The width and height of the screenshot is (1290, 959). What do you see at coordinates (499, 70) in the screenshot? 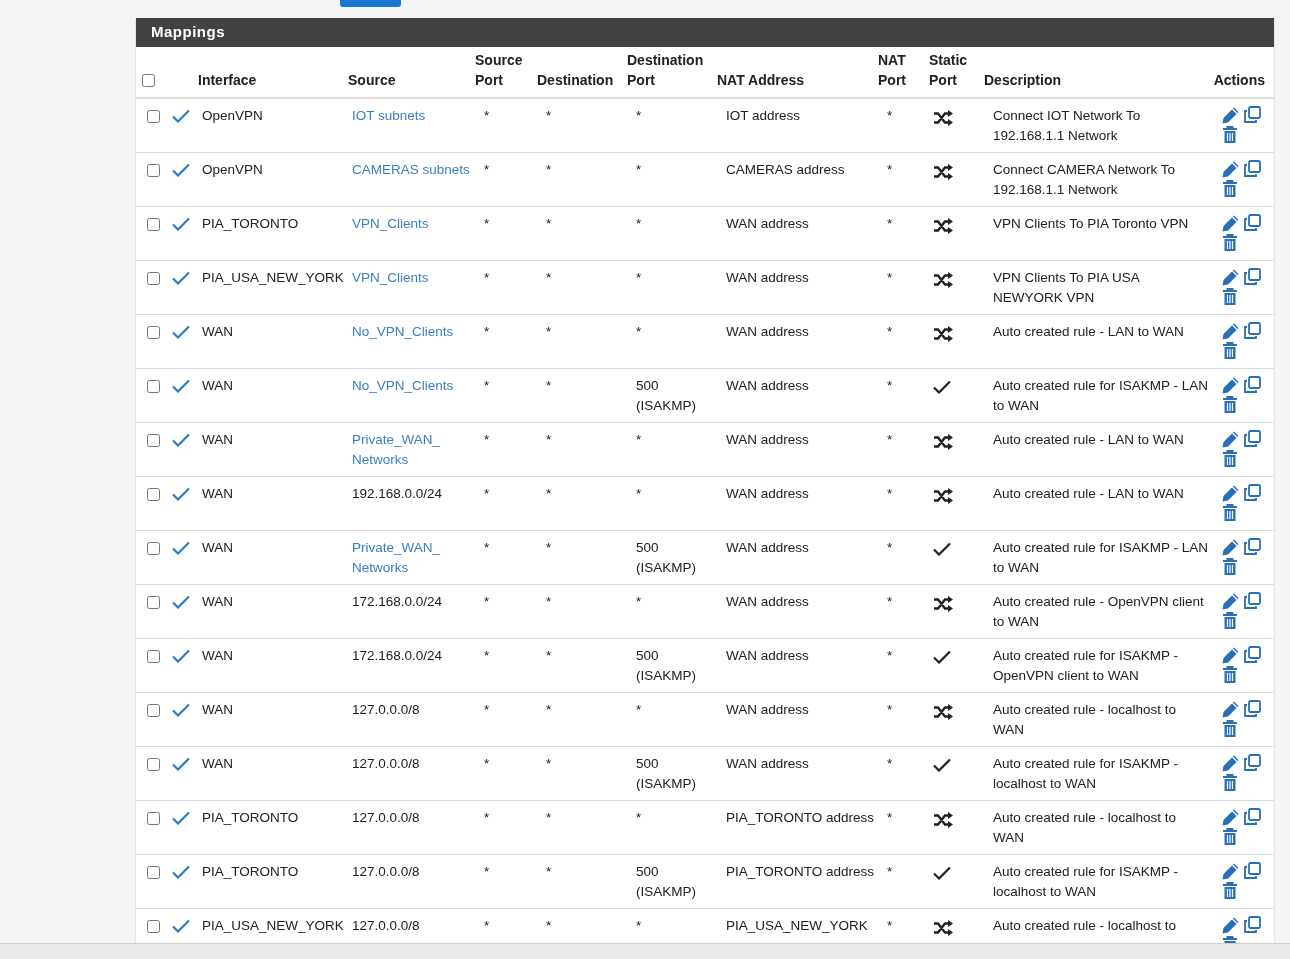
I see `column-header: Source Port` at bounding box center [499, 70].